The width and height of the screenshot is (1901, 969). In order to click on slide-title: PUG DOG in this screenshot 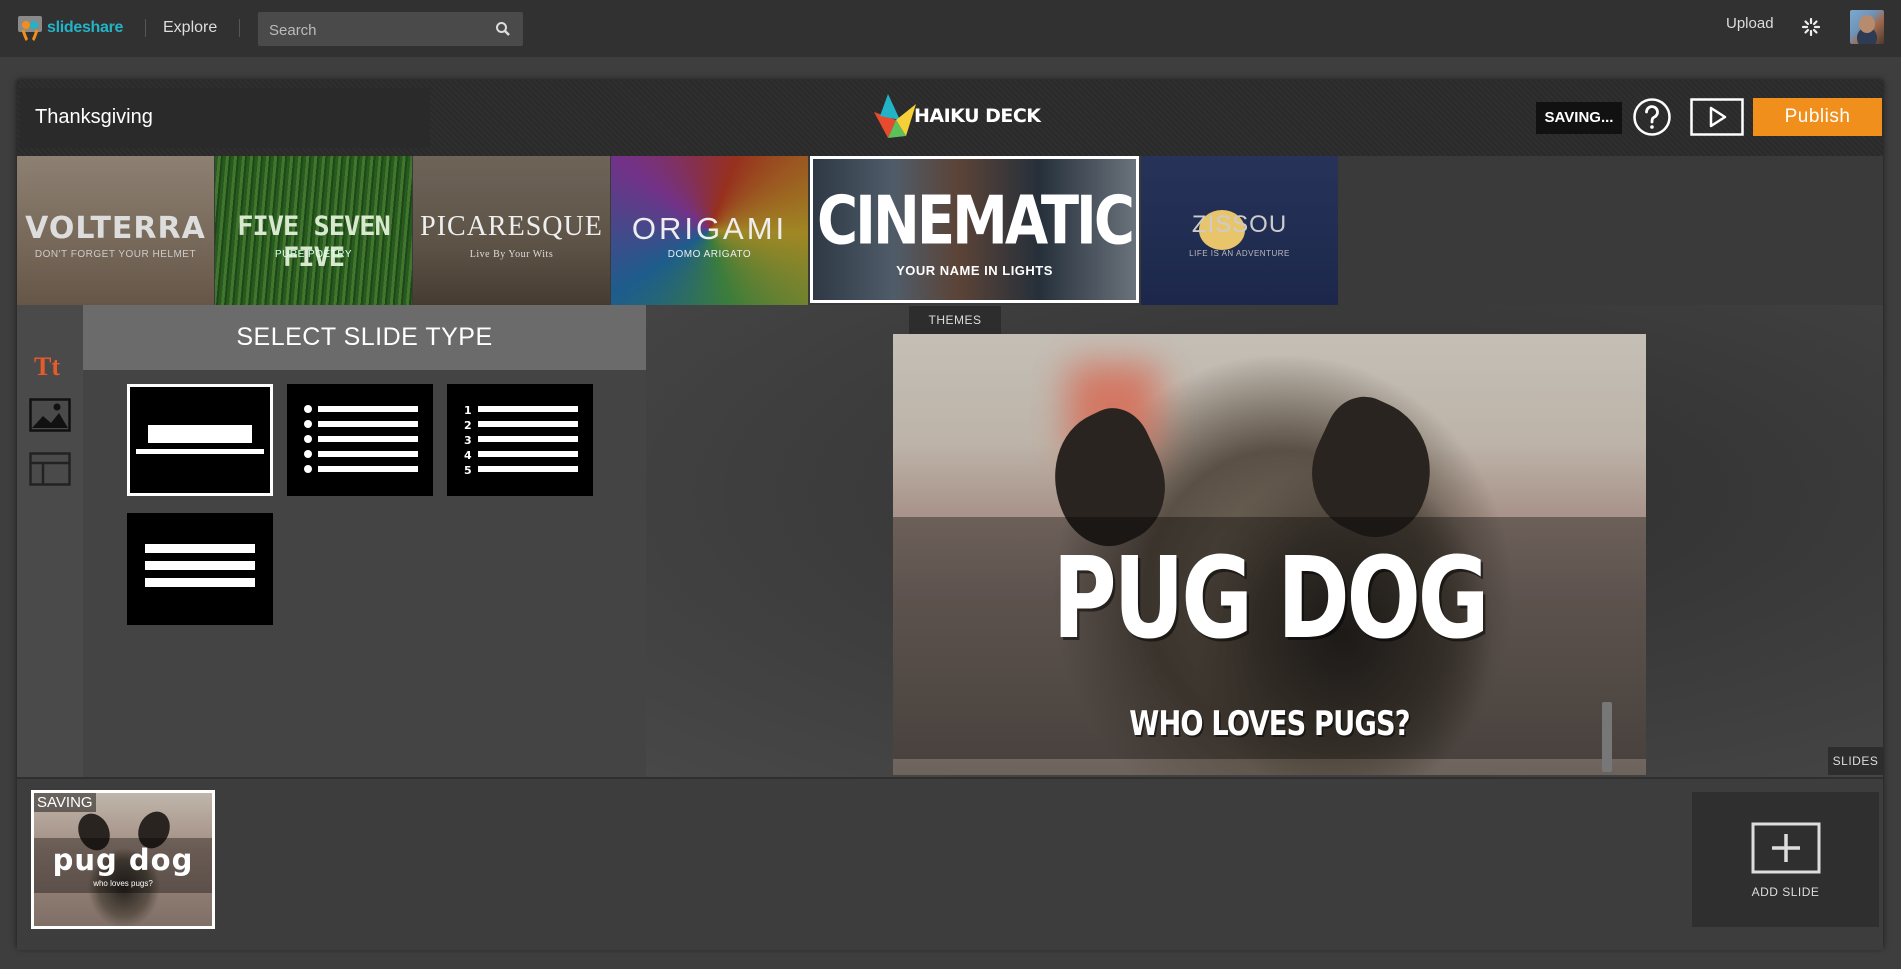, I will do `click(1269, 599)`.